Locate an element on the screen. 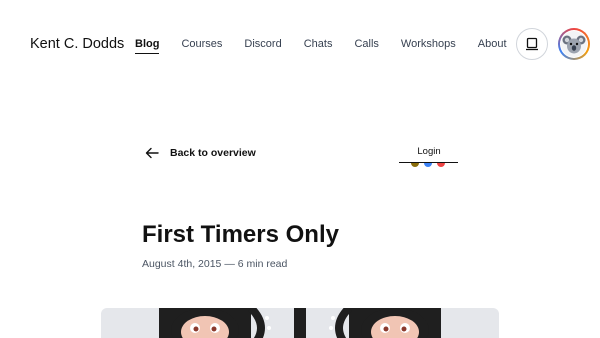 The image size is (600, 338). nav-link-workshops: Workshops is located at coordinates (428, 44).